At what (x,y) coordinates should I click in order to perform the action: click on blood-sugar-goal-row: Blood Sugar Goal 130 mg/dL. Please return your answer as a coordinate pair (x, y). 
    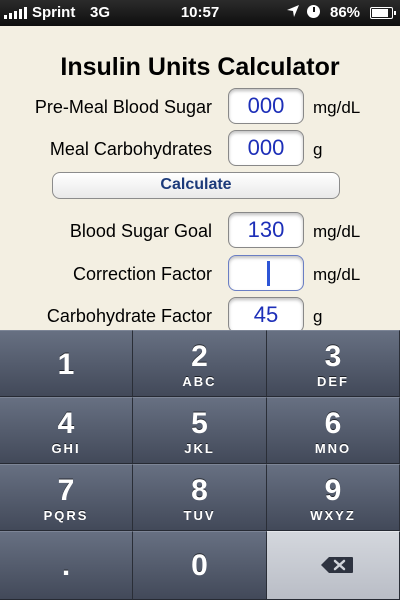
    Looking at the image, I should click on (200, 232).